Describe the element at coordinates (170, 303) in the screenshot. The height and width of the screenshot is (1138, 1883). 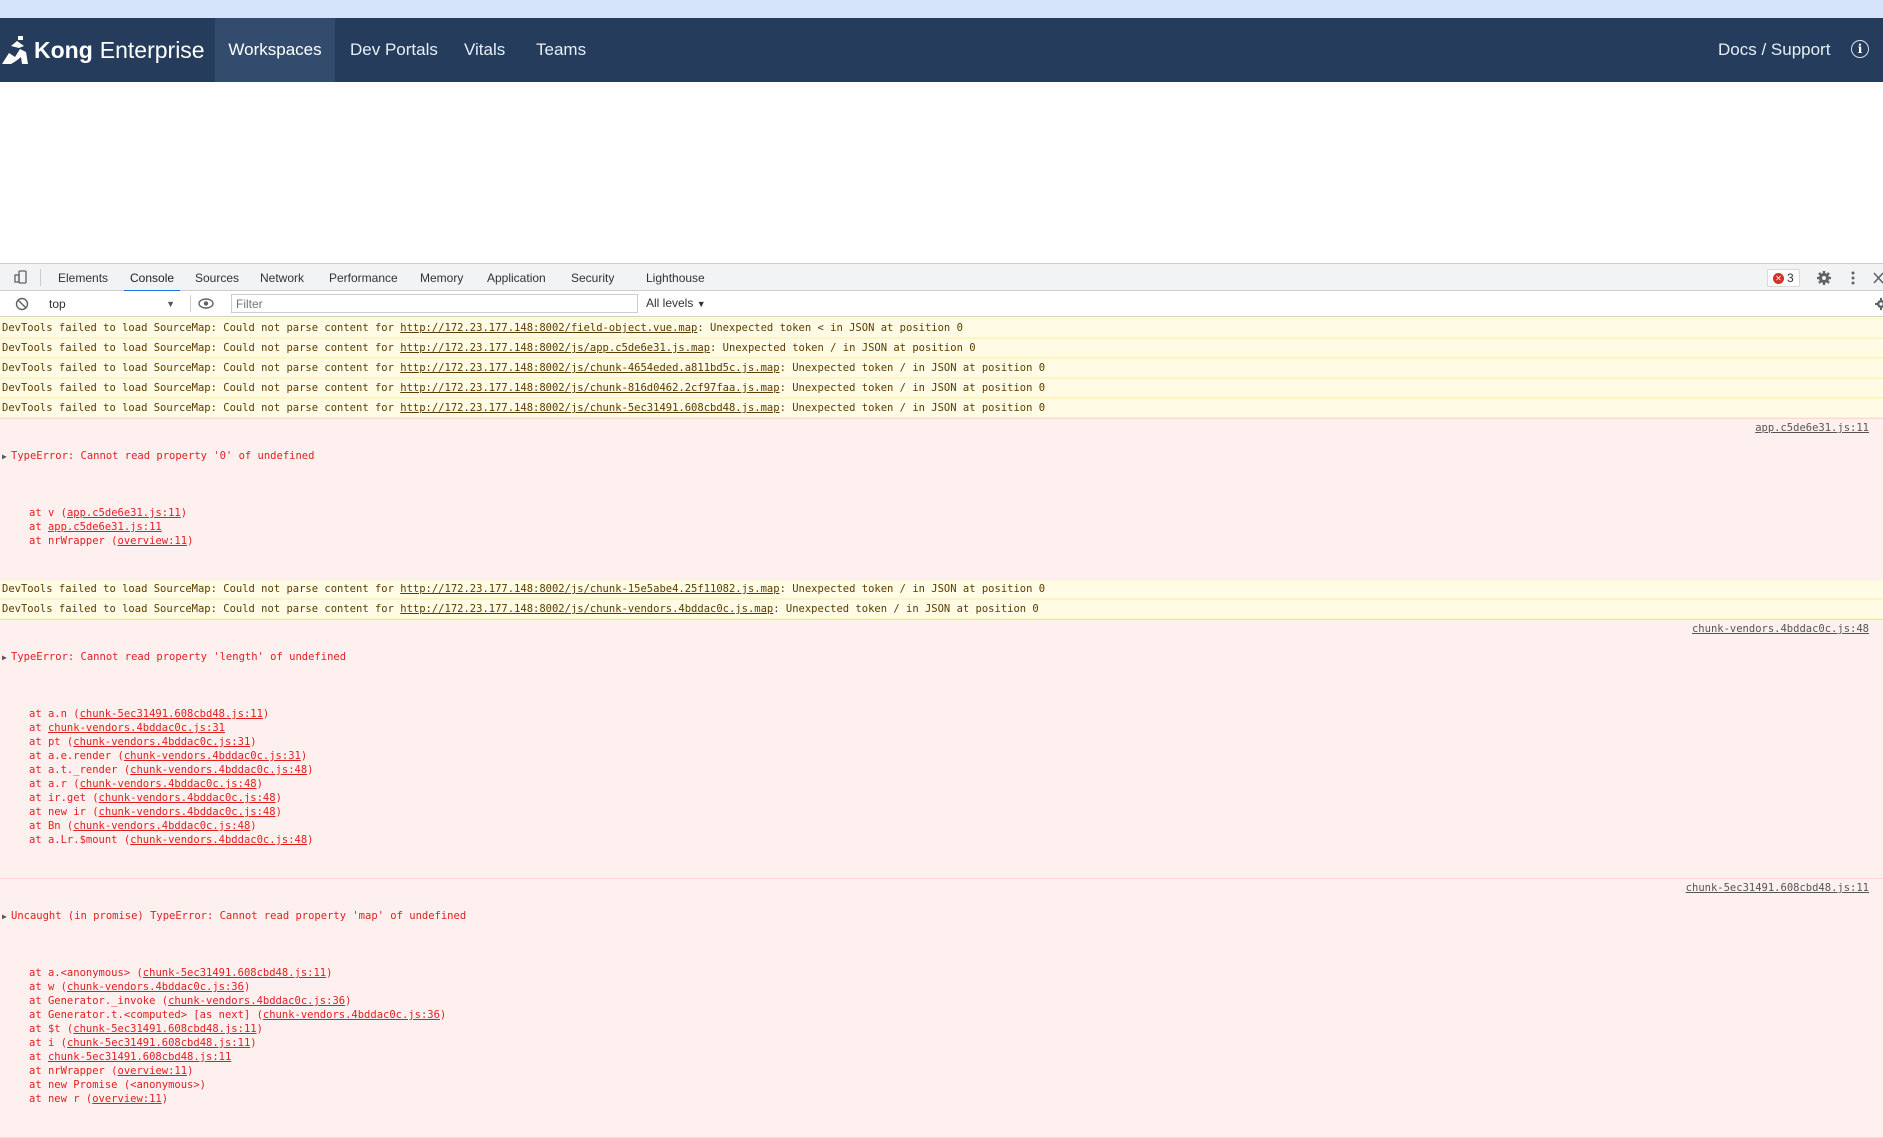
I see `dropdown-arrow-icon: ▼` at that location.